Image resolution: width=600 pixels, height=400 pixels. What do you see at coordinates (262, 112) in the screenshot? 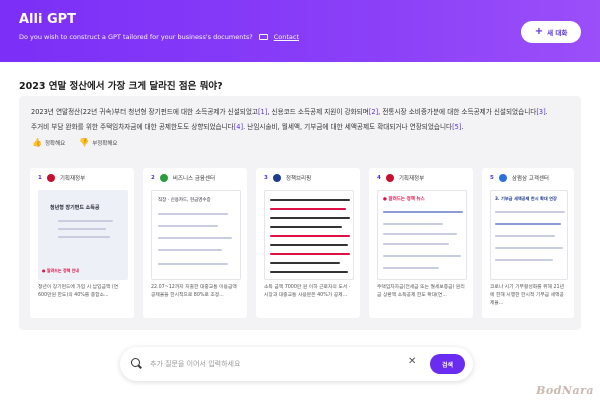
I see `citation-link: [1]` at bounding box center [262, 112].